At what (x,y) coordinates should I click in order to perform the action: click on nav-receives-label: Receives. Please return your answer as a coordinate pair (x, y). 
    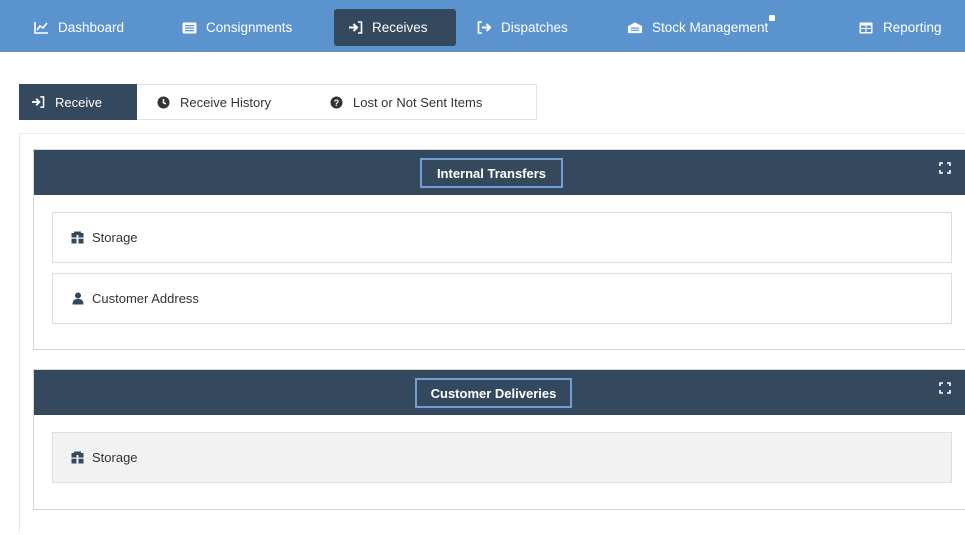
    Looking at the image, I should click on (400, 27).